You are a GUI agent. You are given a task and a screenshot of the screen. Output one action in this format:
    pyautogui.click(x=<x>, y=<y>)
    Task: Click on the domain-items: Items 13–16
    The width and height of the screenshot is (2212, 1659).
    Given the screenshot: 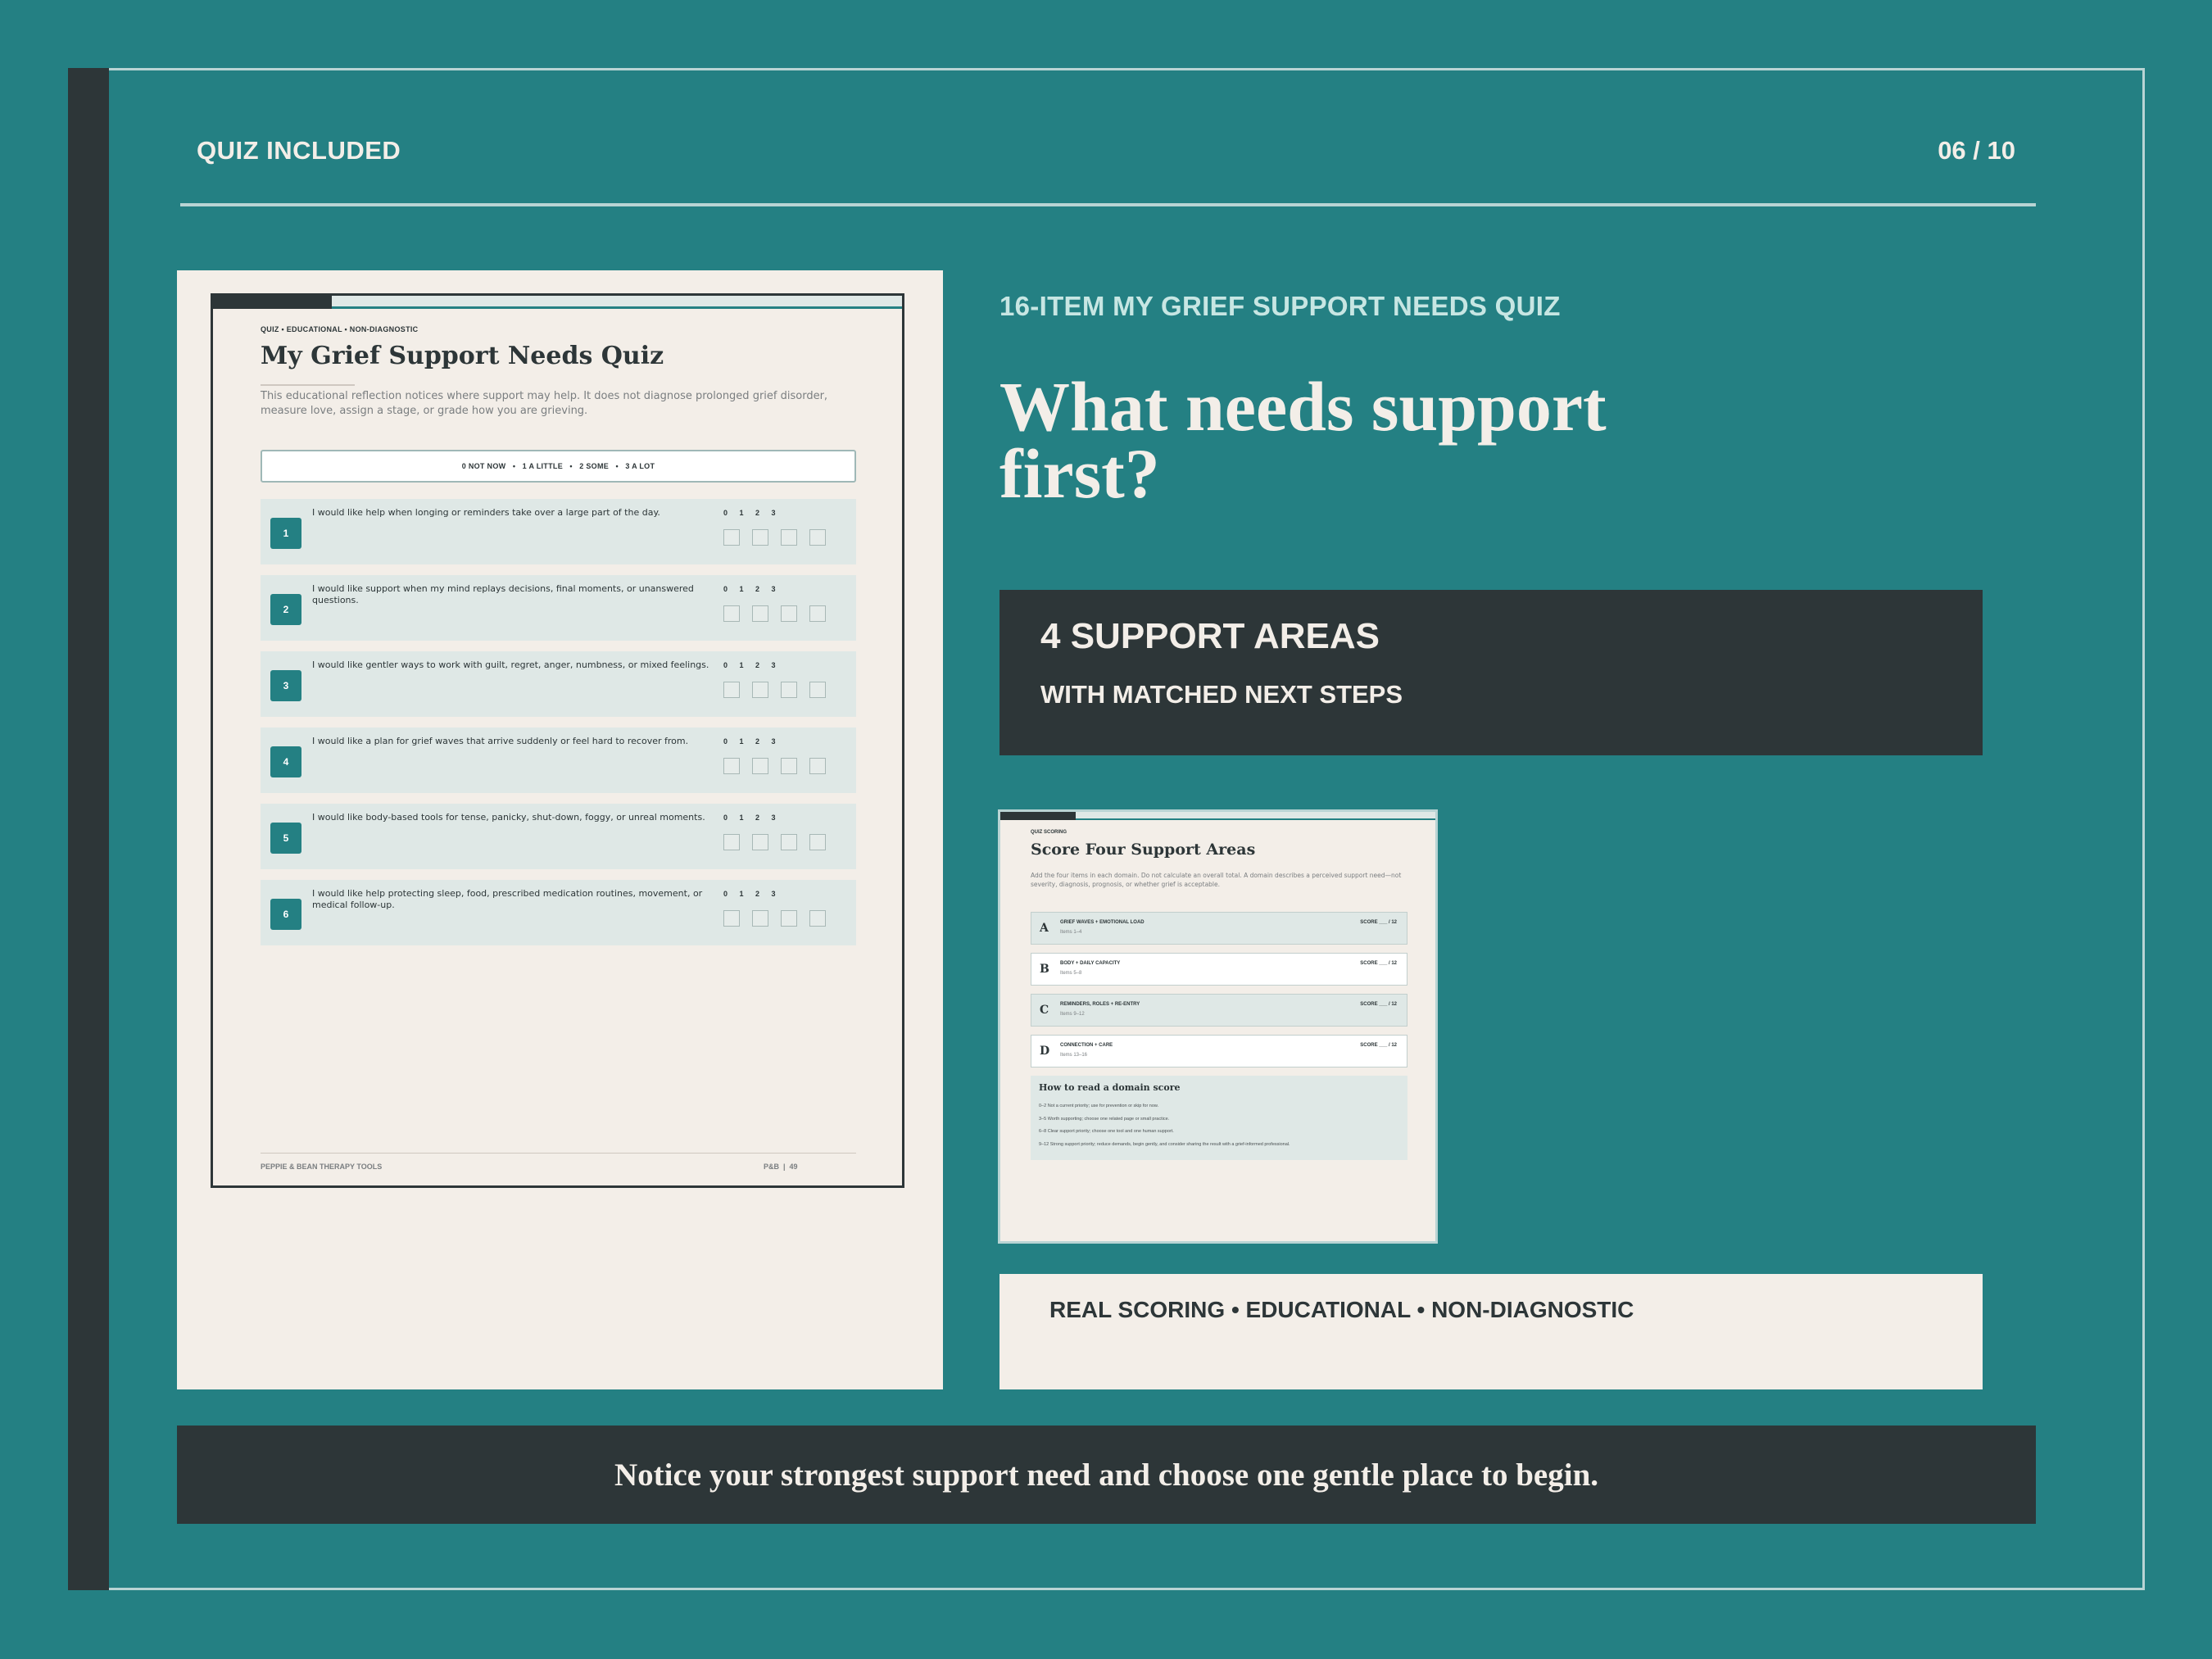 What is the action you would take?
    pyautogui.click(x=1074, y=1055)
    